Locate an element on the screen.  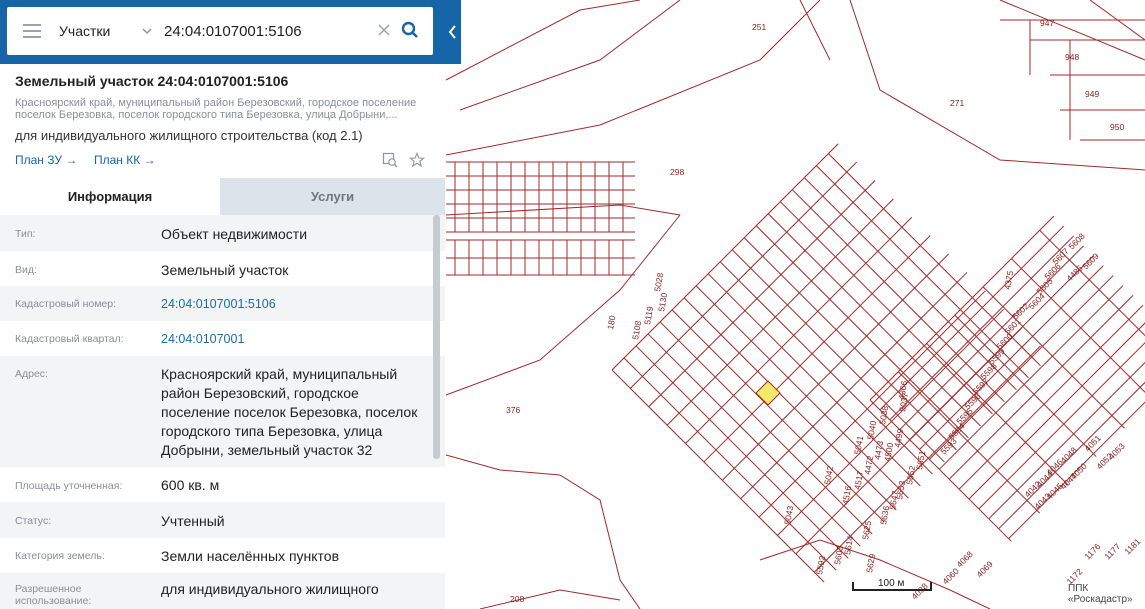
search-bar: Участки is located at coordinates (222, 32).